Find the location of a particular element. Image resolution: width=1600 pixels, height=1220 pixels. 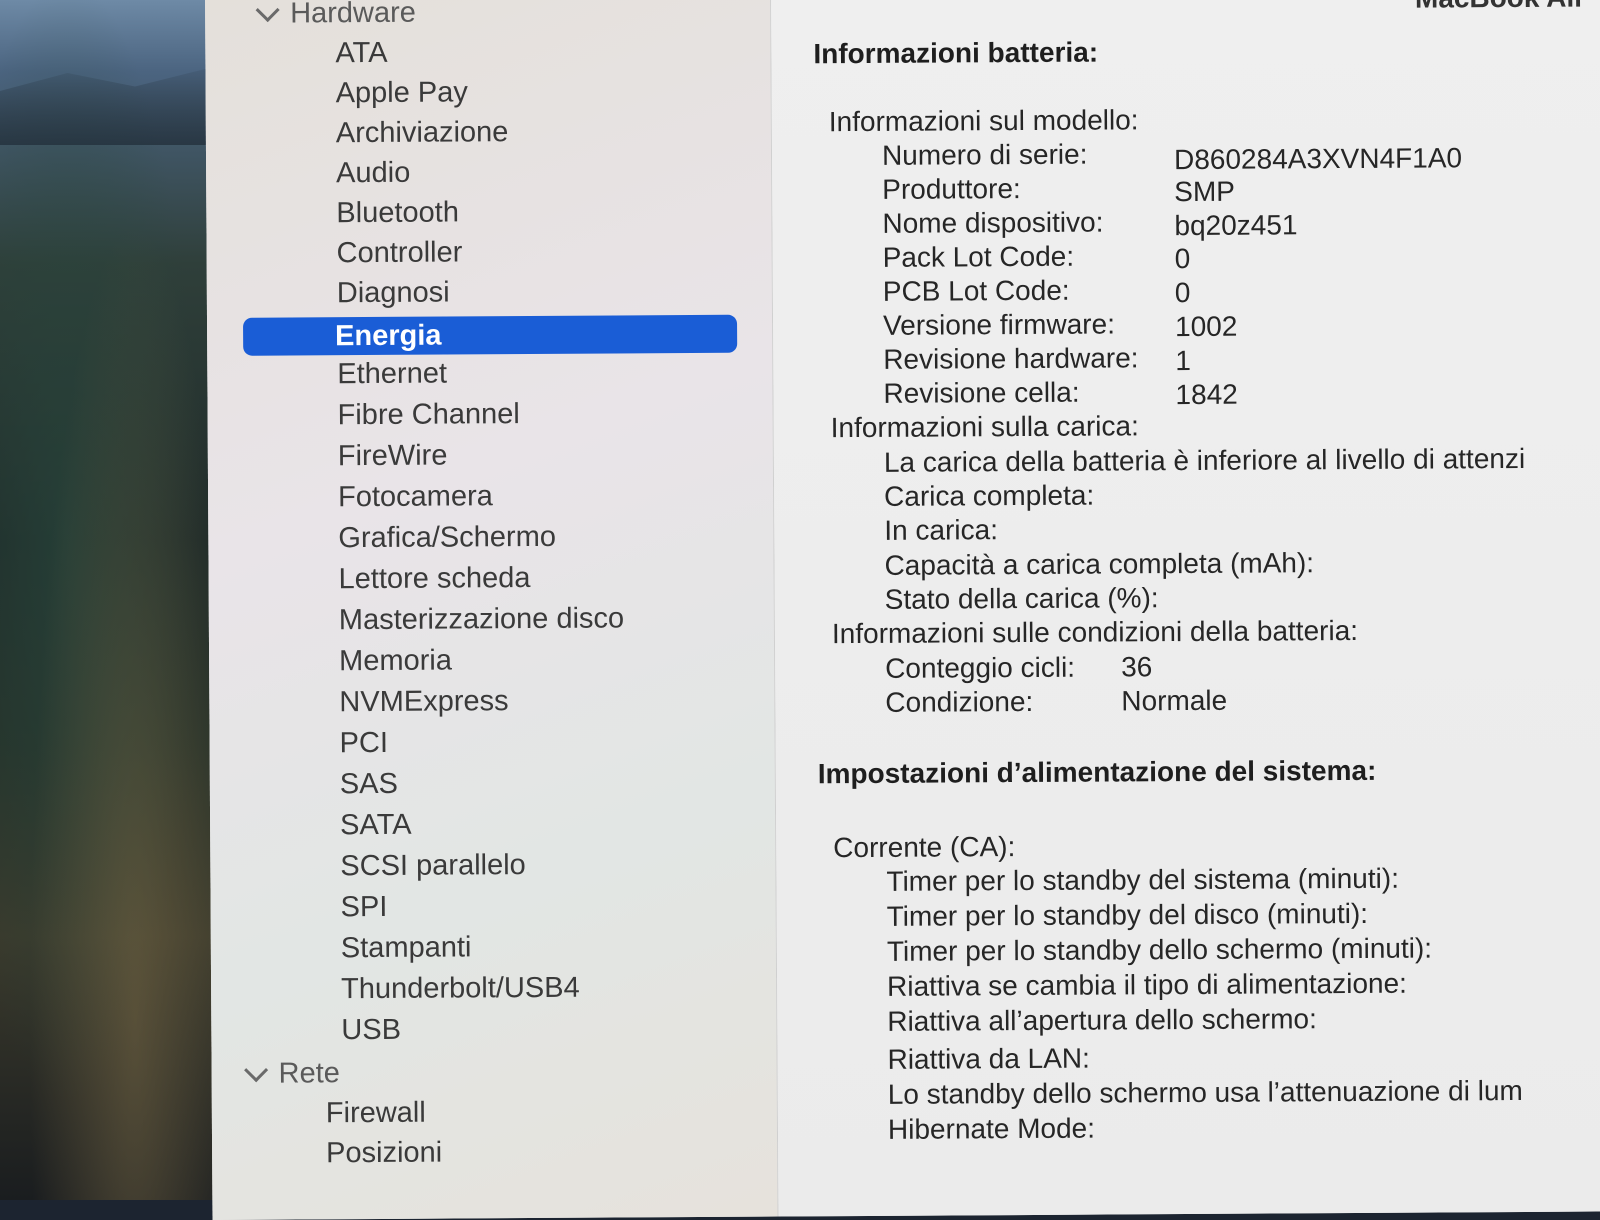

maker-label: Produttore: is located at coordinates (951, 189).